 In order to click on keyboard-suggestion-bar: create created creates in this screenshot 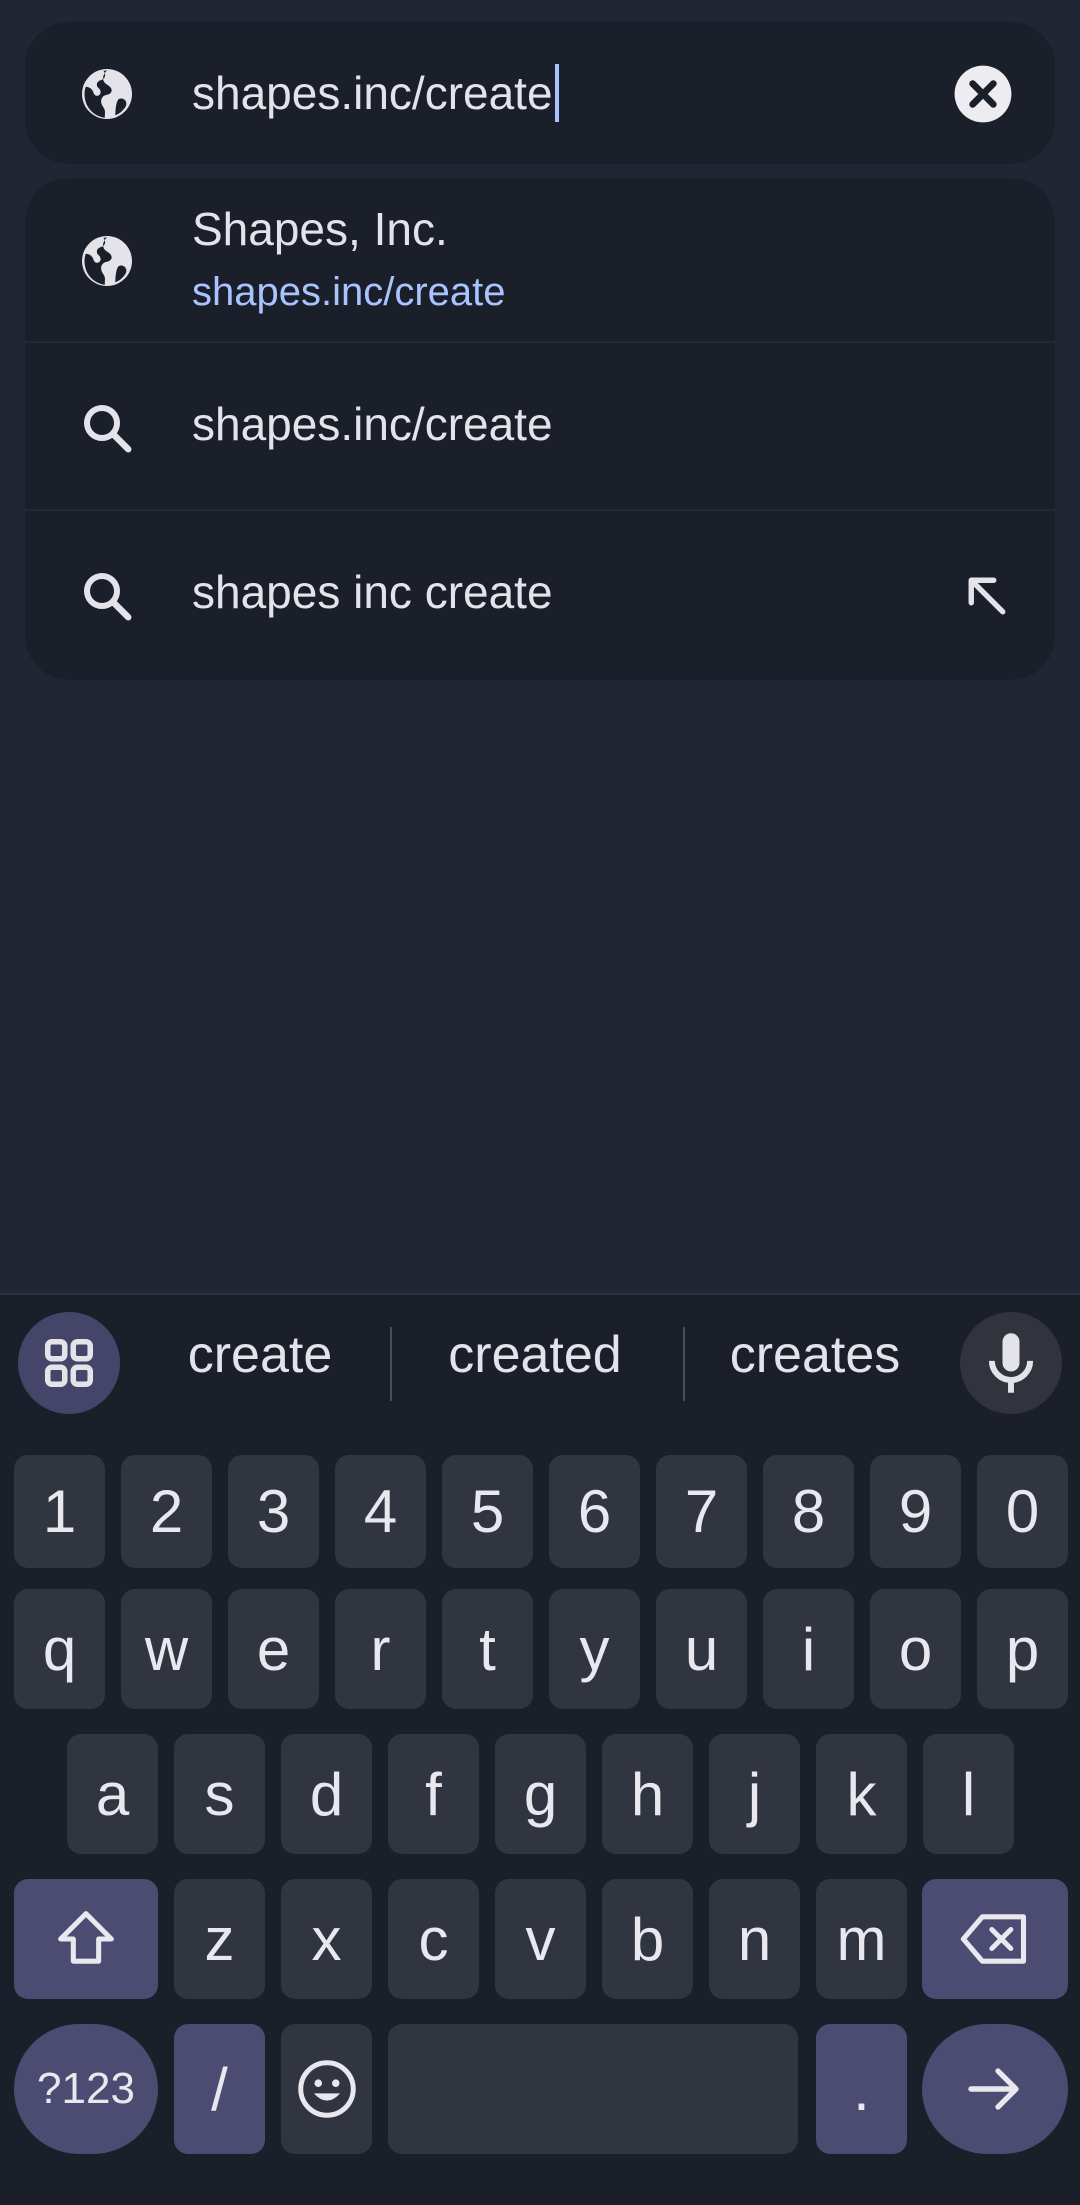, I will do `click(540, 1363)`.